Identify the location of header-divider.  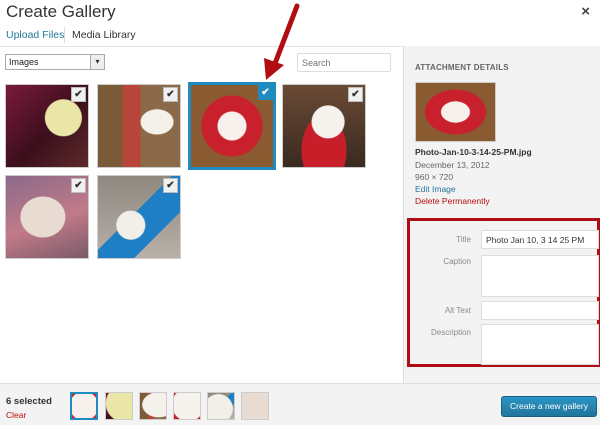
(201, 46).